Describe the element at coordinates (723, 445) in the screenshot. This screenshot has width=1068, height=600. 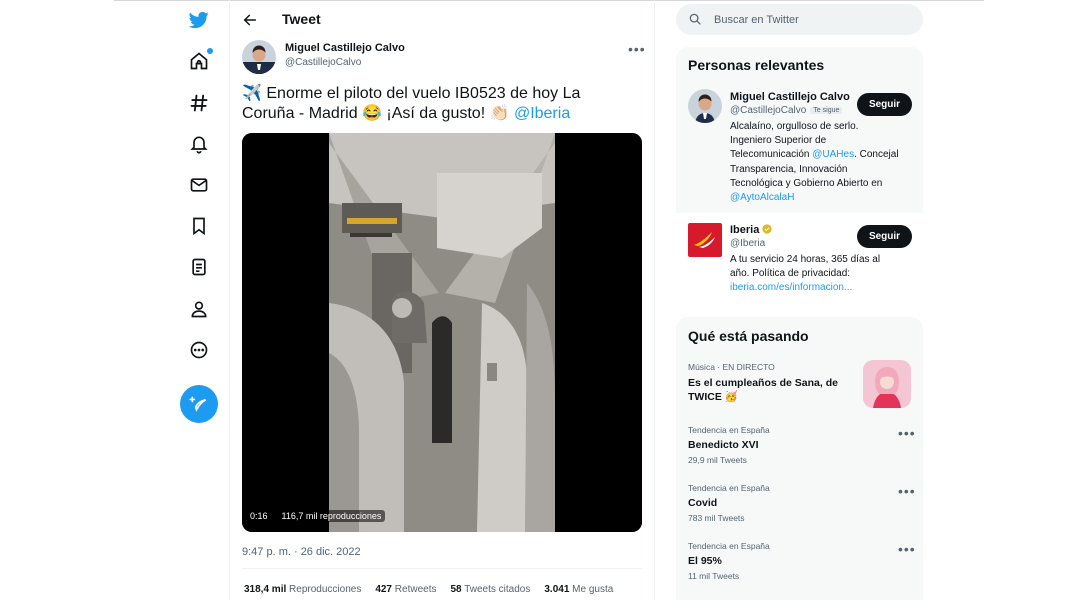
I see `trend-title: Benedicto XVI` at that location.